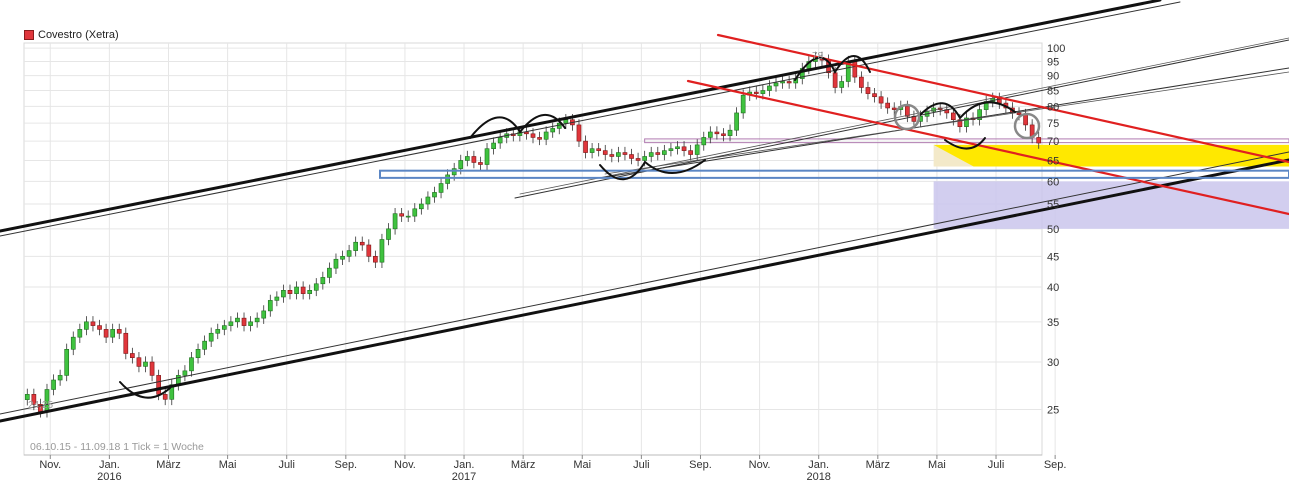  I want to click on y-tick-label: 30, so click(1053, 363).